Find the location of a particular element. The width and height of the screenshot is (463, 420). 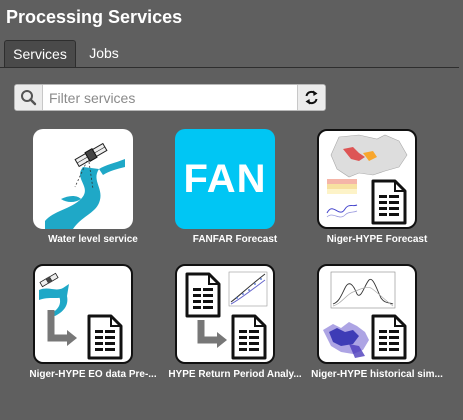

chart-map-document-icon is located at coordinates (367, 314).